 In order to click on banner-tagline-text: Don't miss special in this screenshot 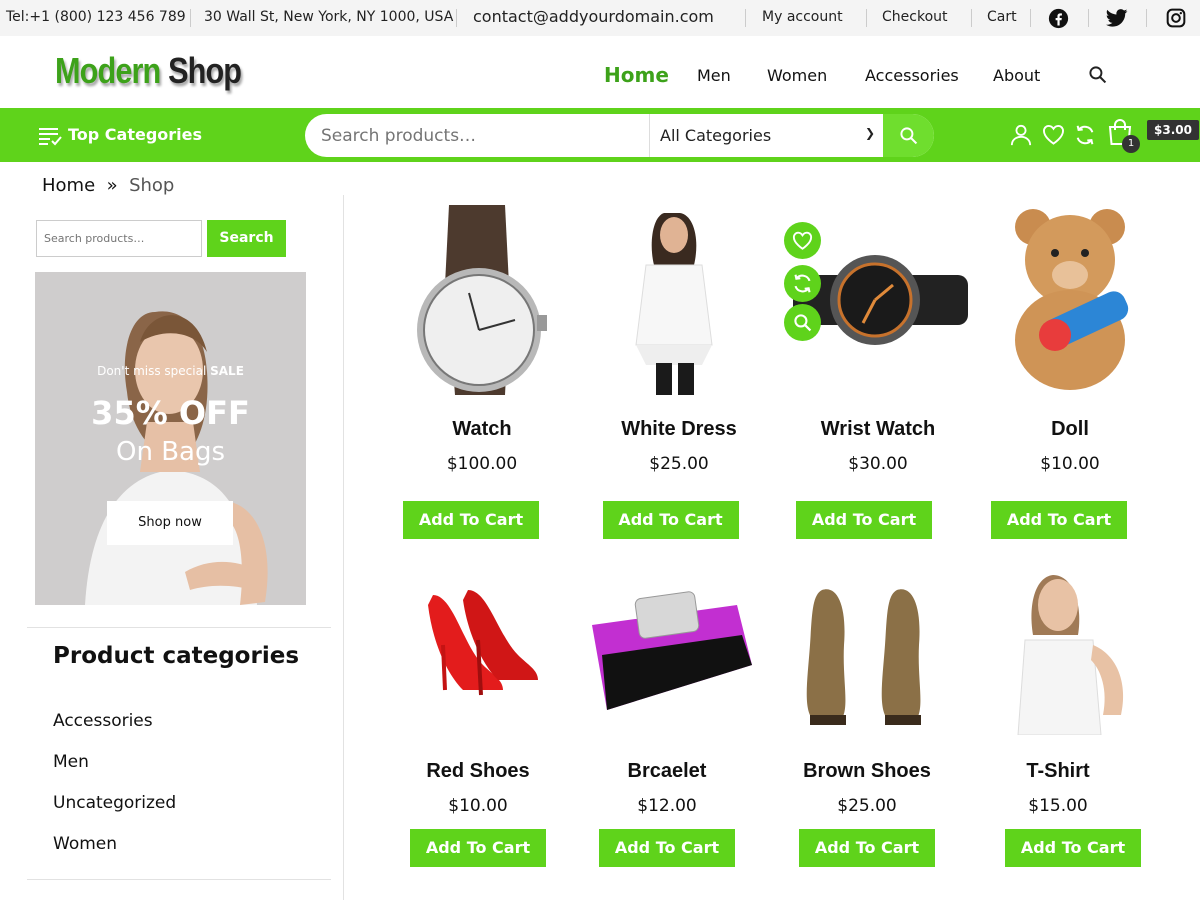, I will do `click(154, 371)`.